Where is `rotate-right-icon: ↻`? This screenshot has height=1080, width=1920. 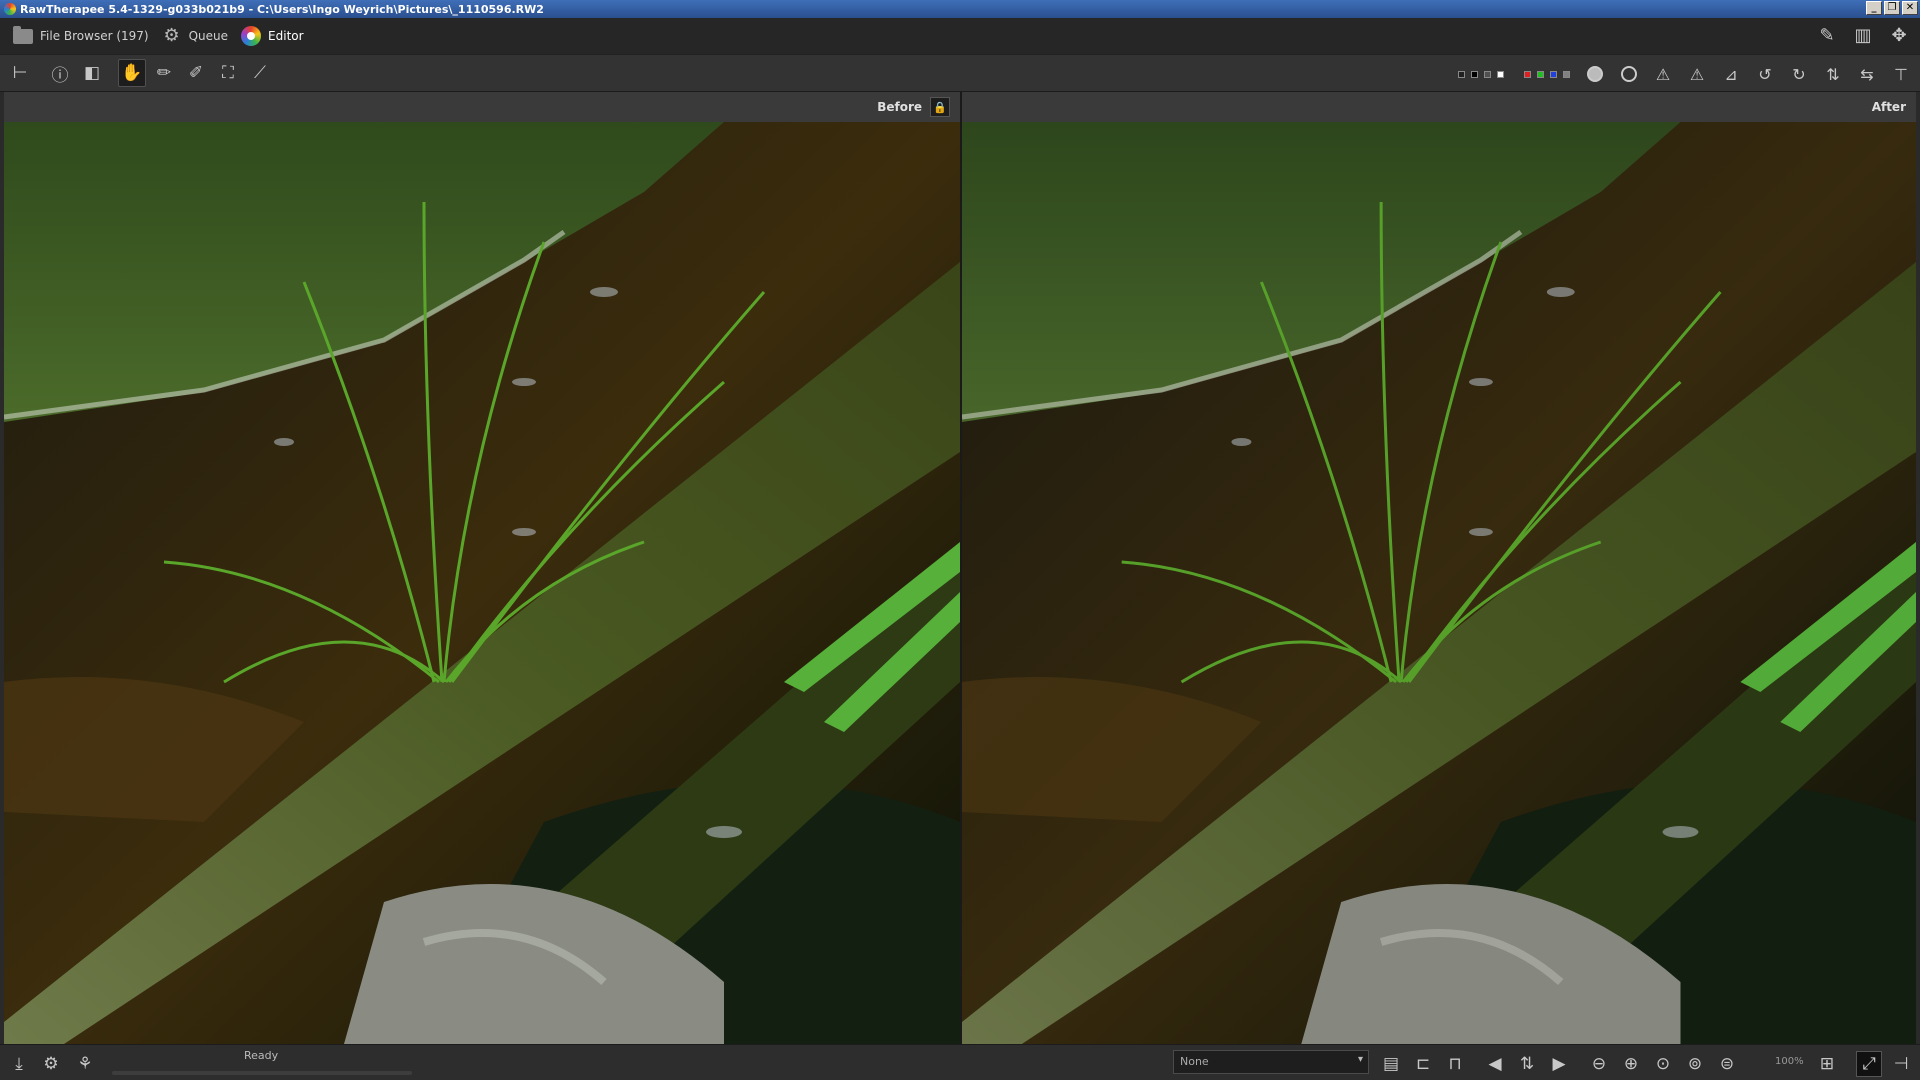
rotate-right-icon: ↻ is located at coordinates (1799, 74).